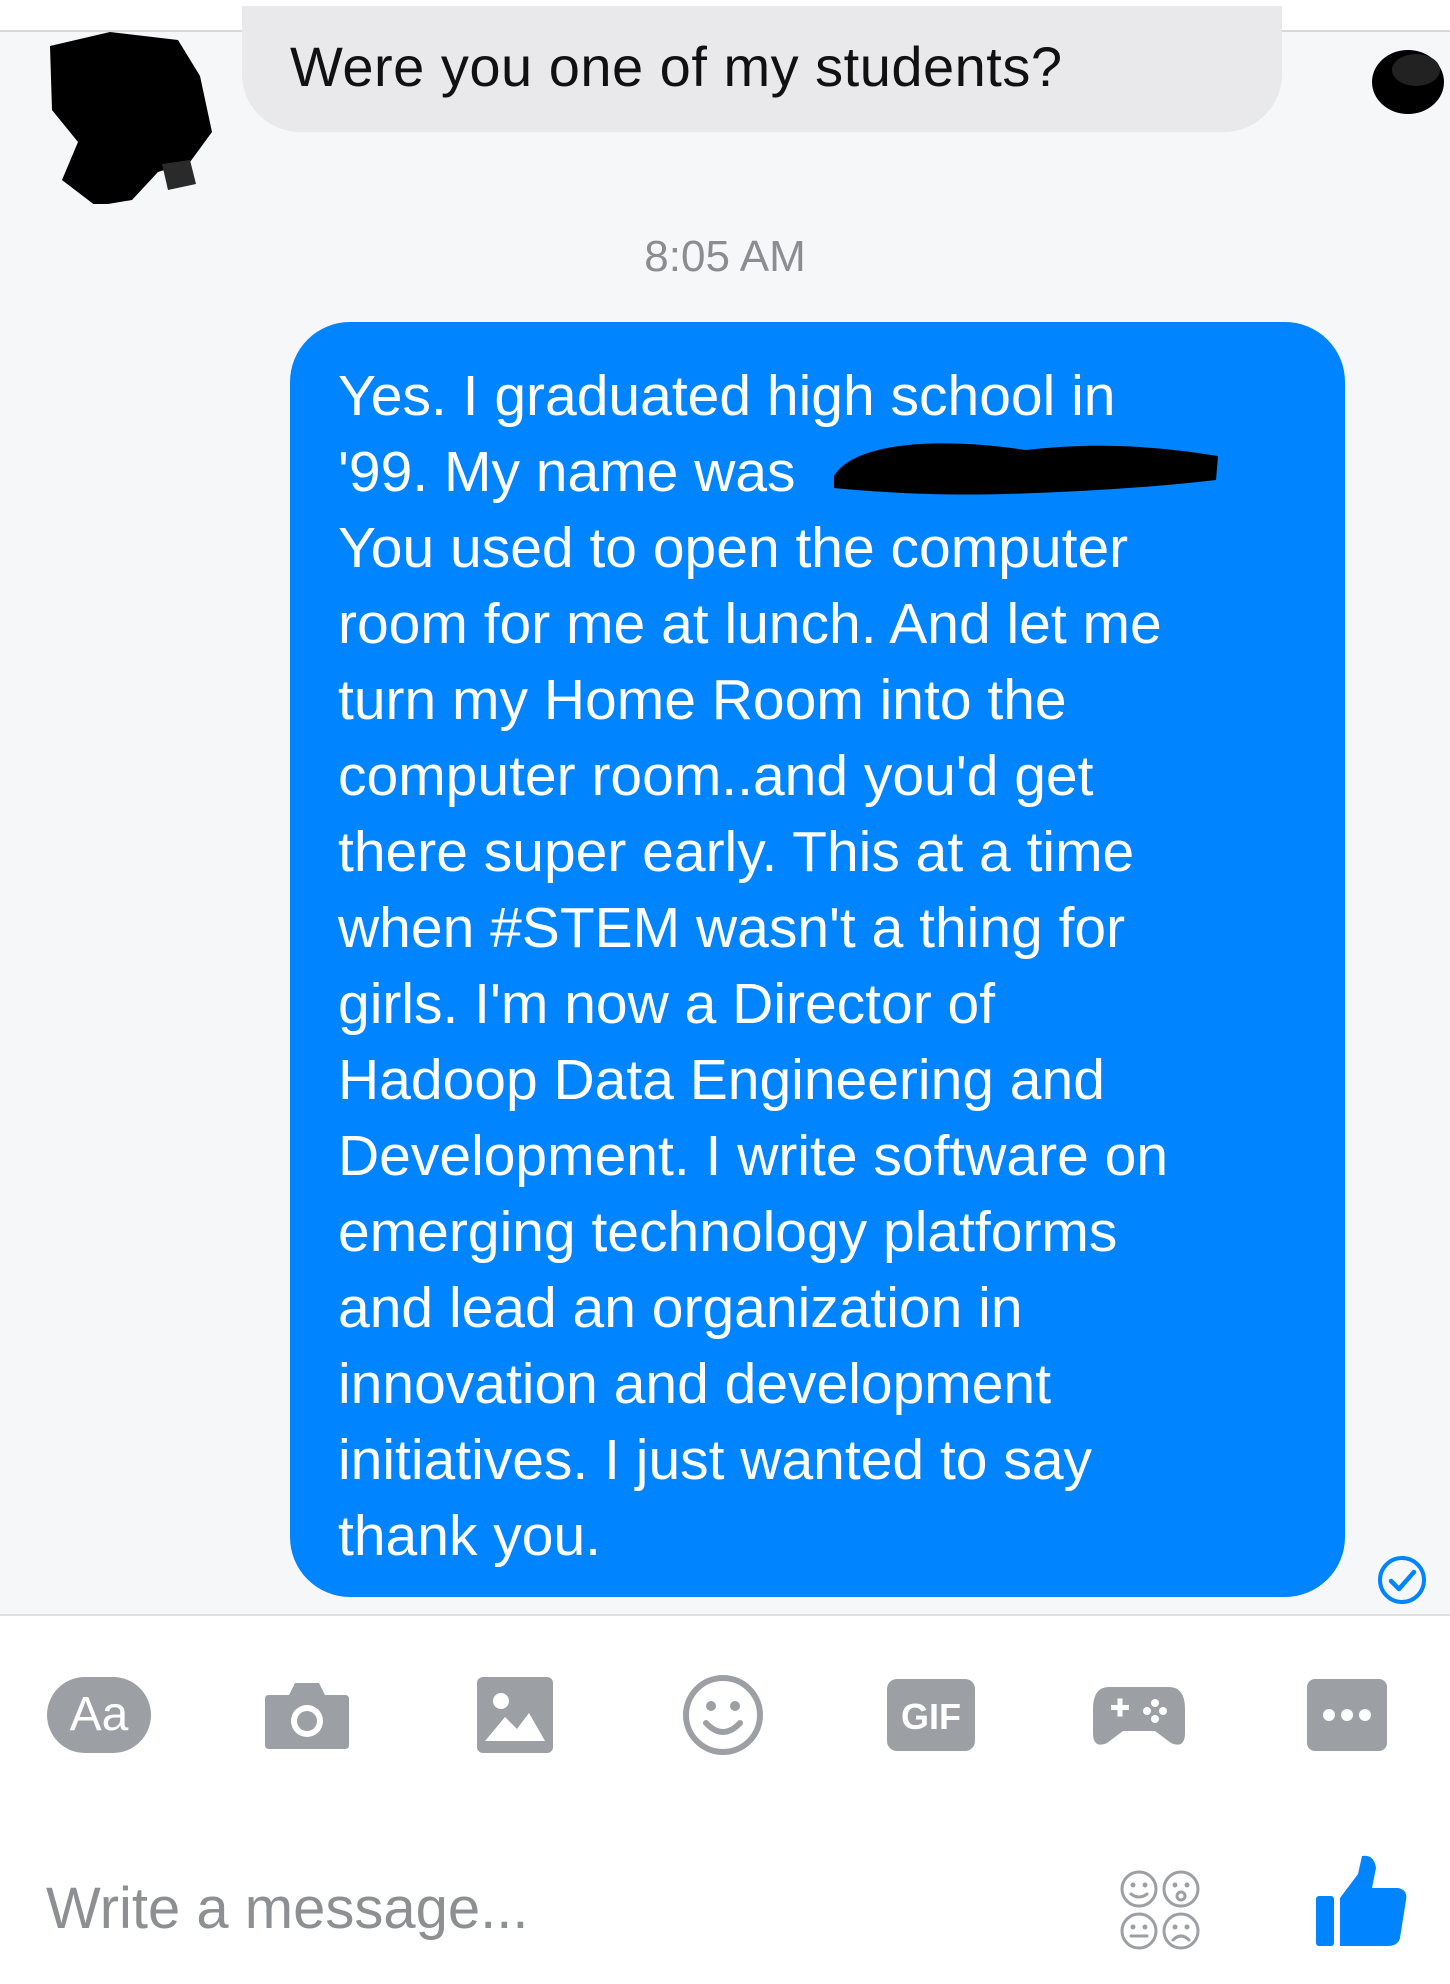  What do you see at coordinates (715, 1460) in the screenshot?
I see `message-line: initiatives. I just wanted to say` at bounding box center [715, 1460].